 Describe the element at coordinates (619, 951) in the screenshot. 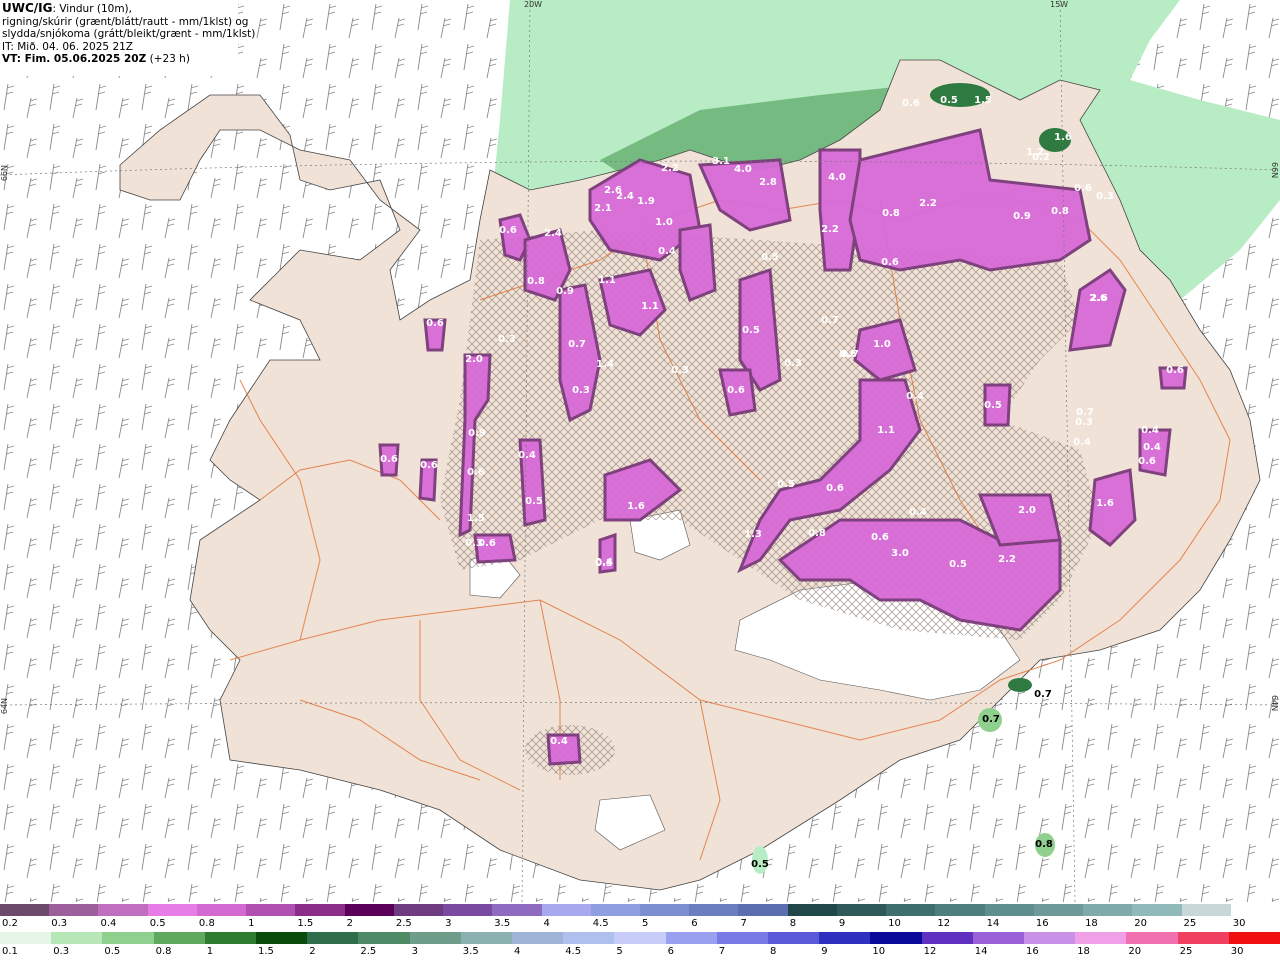

I see `colorbar-label: 5` at that location.